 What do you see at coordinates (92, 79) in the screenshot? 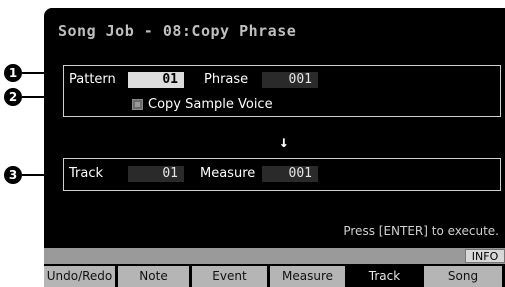
I see `pattern-label: Pattern` at bounding box center [92, 79].